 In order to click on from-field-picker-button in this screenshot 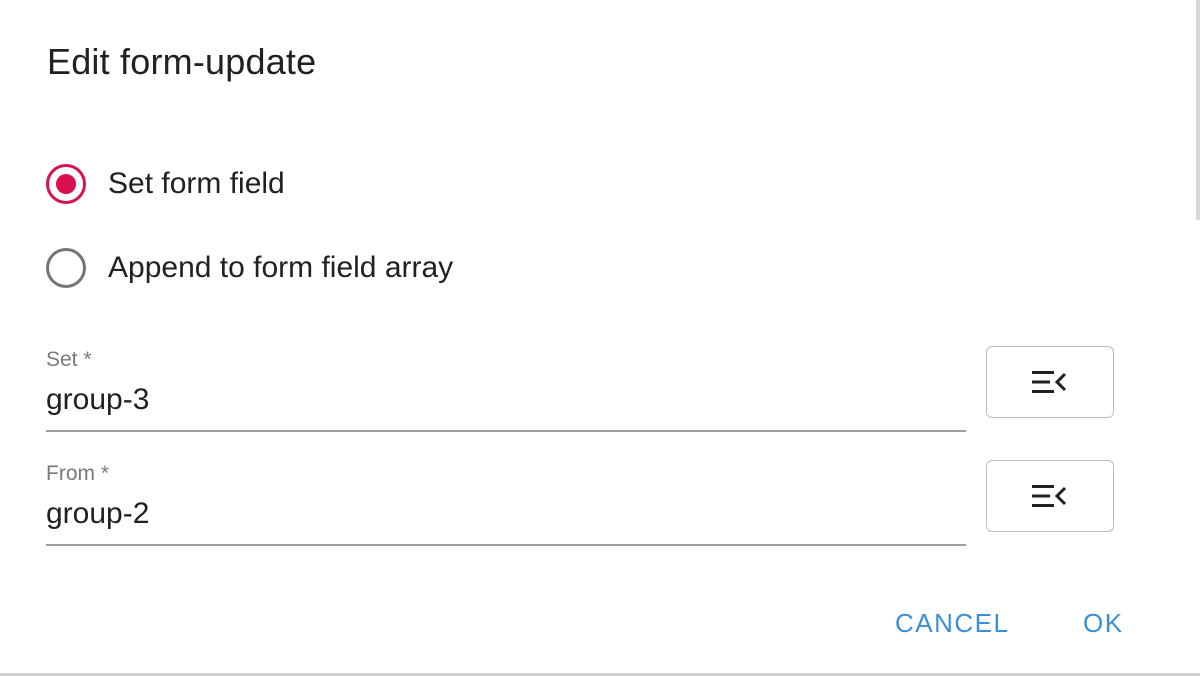, I will do `click(1050, 496)`.